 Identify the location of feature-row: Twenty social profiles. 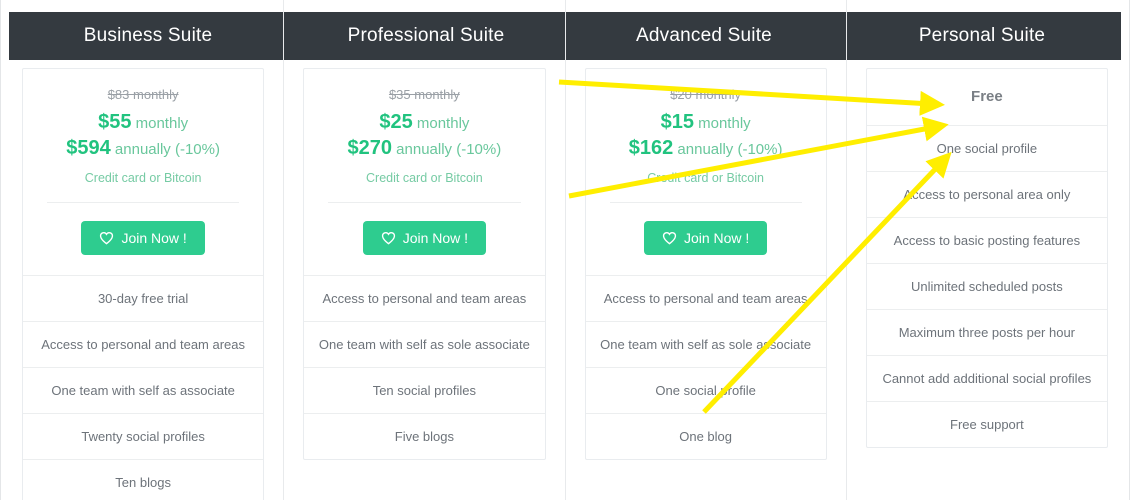
(143, 437).